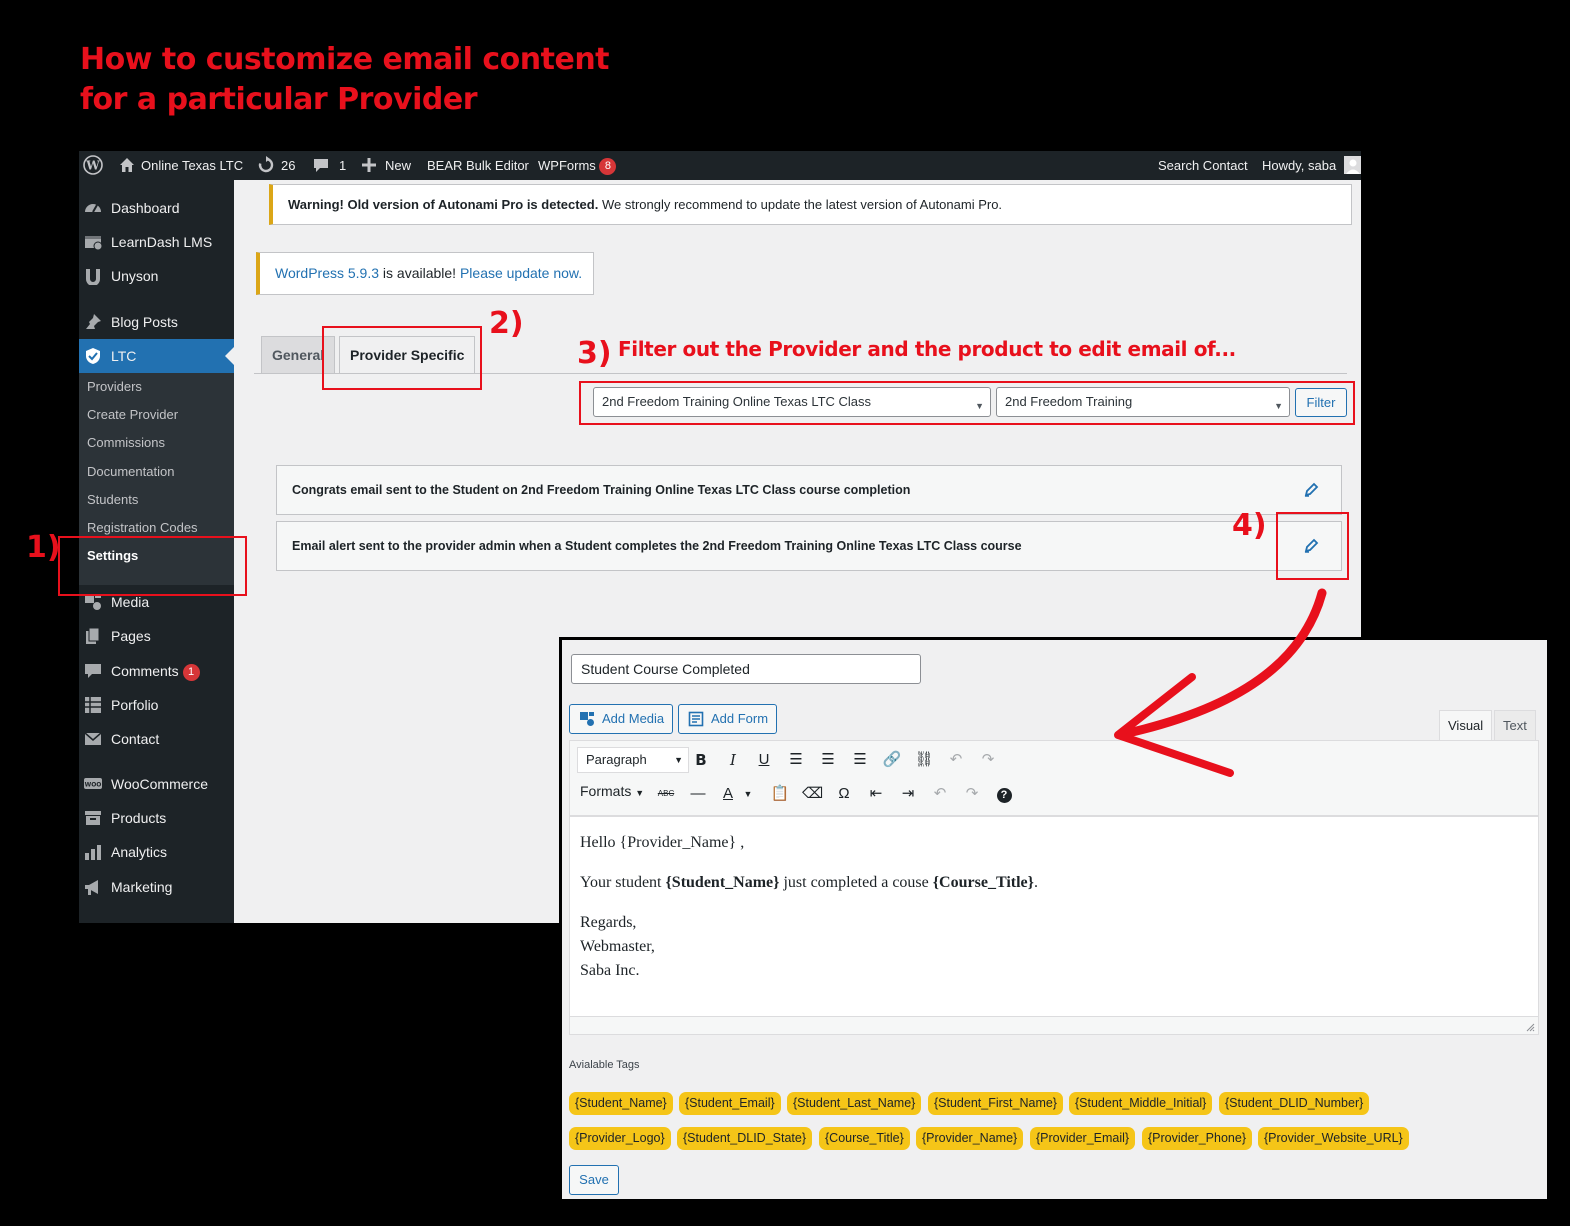 Image resolution: width=1570 pixels, height=1226 pixels. I want to click on add-form-button: Add Form, so click(727, 719).